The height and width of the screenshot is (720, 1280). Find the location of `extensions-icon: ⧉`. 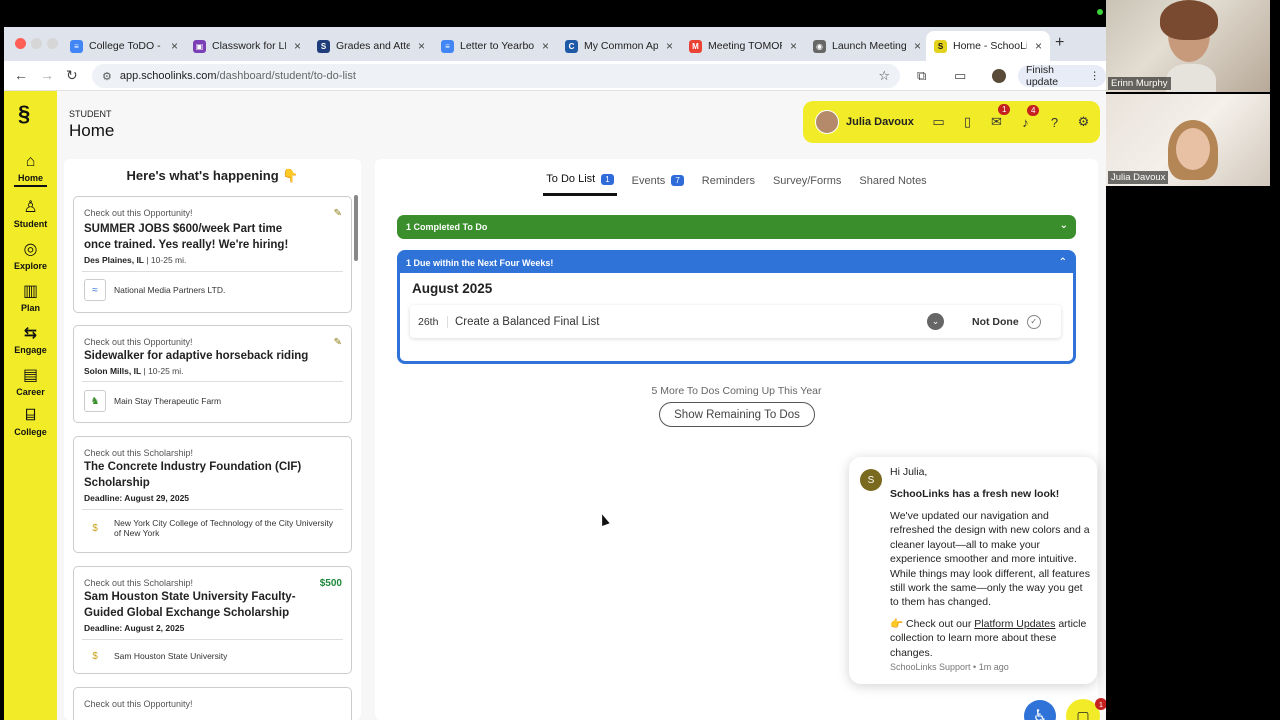

extensions-icon: ⧉ is located at coordinates (921, 76).